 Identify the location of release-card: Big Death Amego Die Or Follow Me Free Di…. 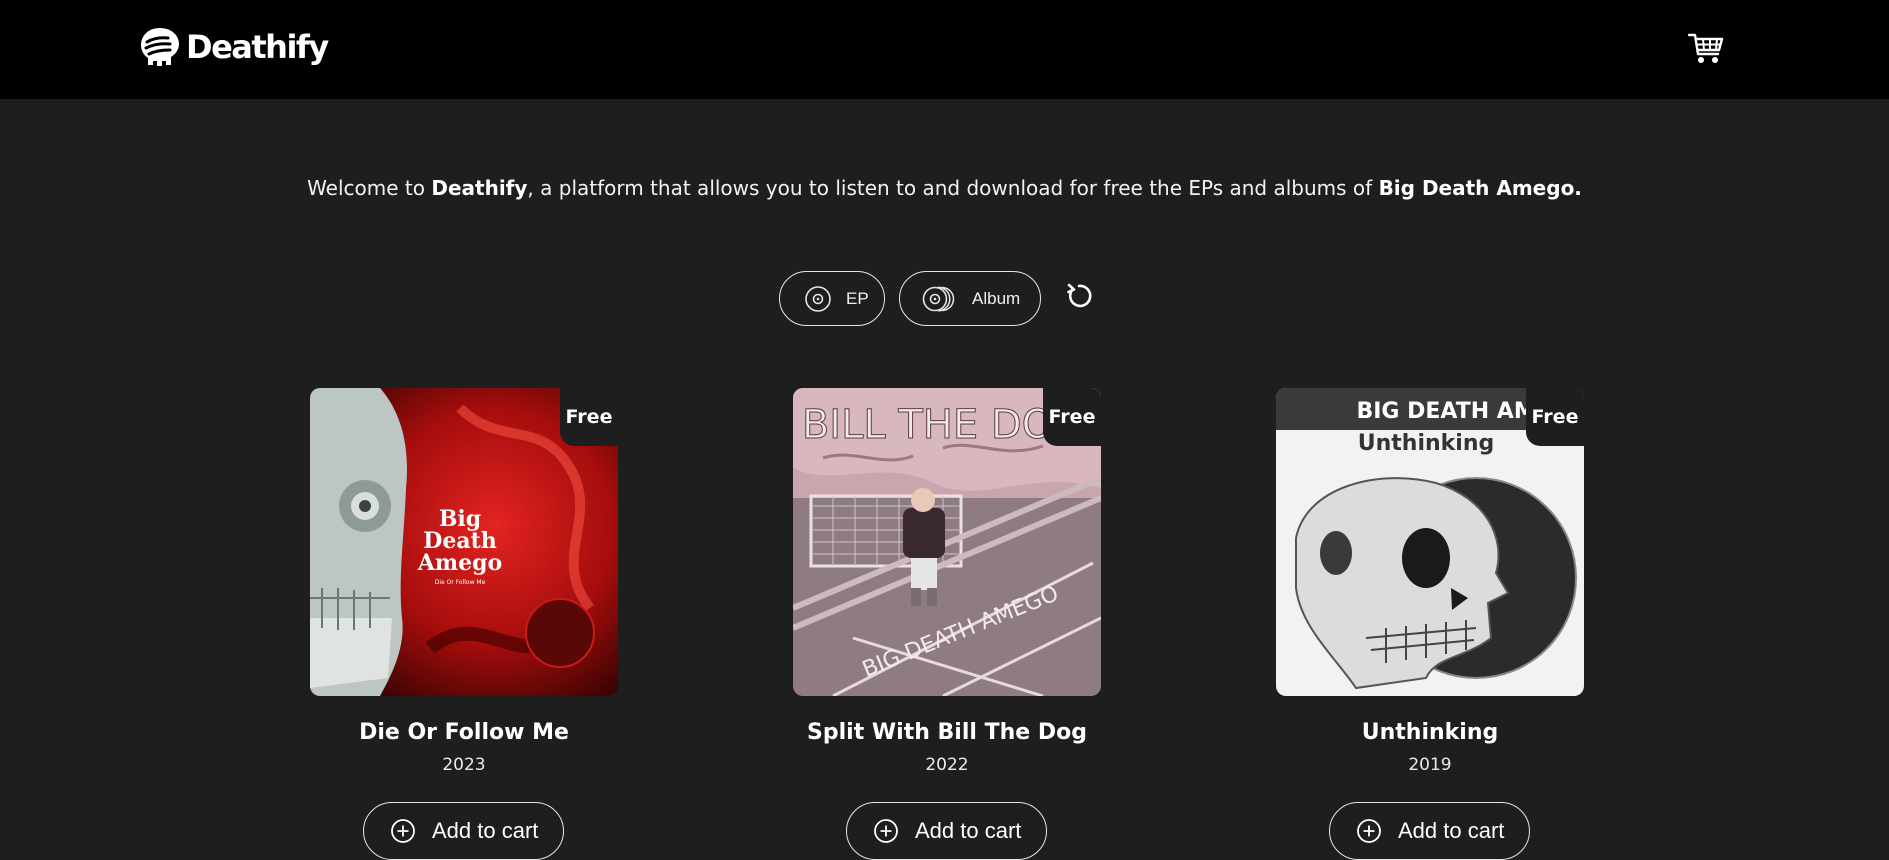
(464, 624).